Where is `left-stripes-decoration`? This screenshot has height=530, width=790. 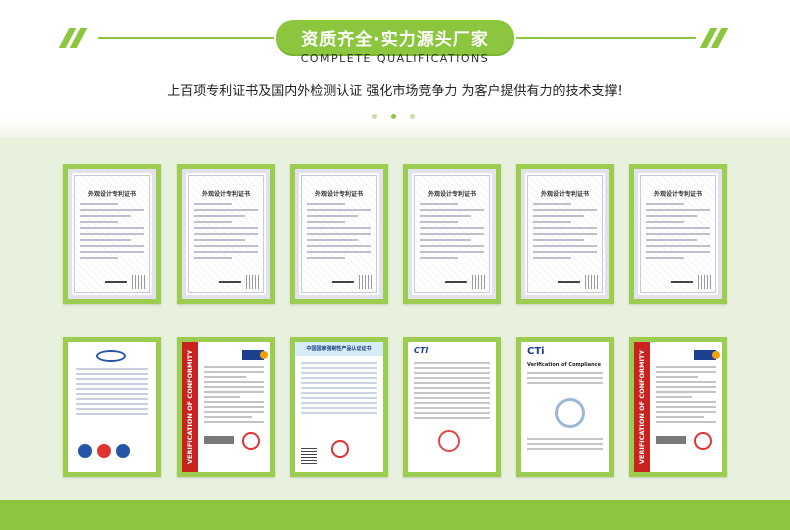
left-stripes-decoration is located at coordinates (73, 38).